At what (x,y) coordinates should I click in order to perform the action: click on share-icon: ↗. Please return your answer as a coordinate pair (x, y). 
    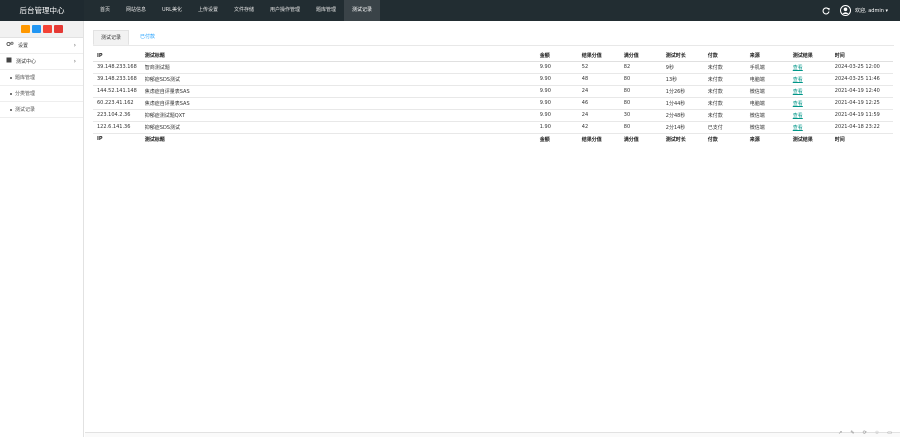
    Looking at the image, I should click on (840, 433).